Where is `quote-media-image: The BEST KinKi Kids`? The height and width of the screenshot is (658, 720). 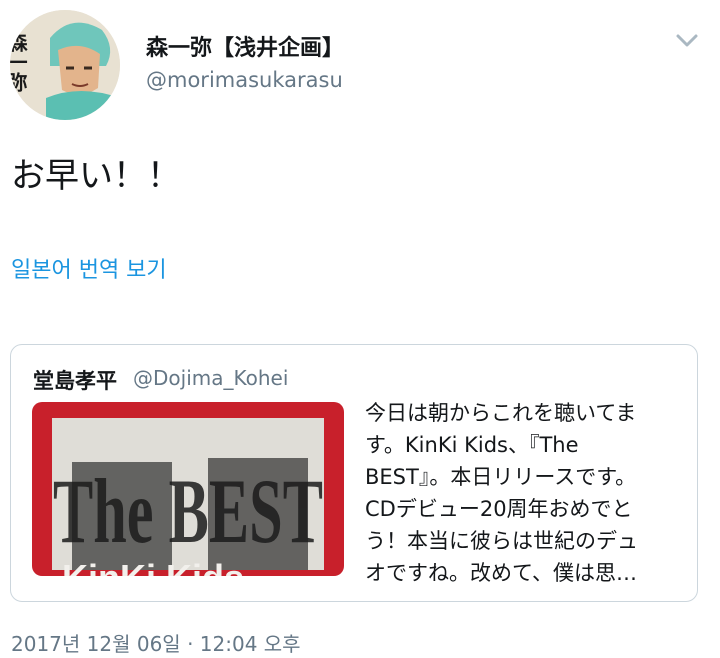 quote-media-image: The BEST KinKi Kids is located at coordinates (188, 489).